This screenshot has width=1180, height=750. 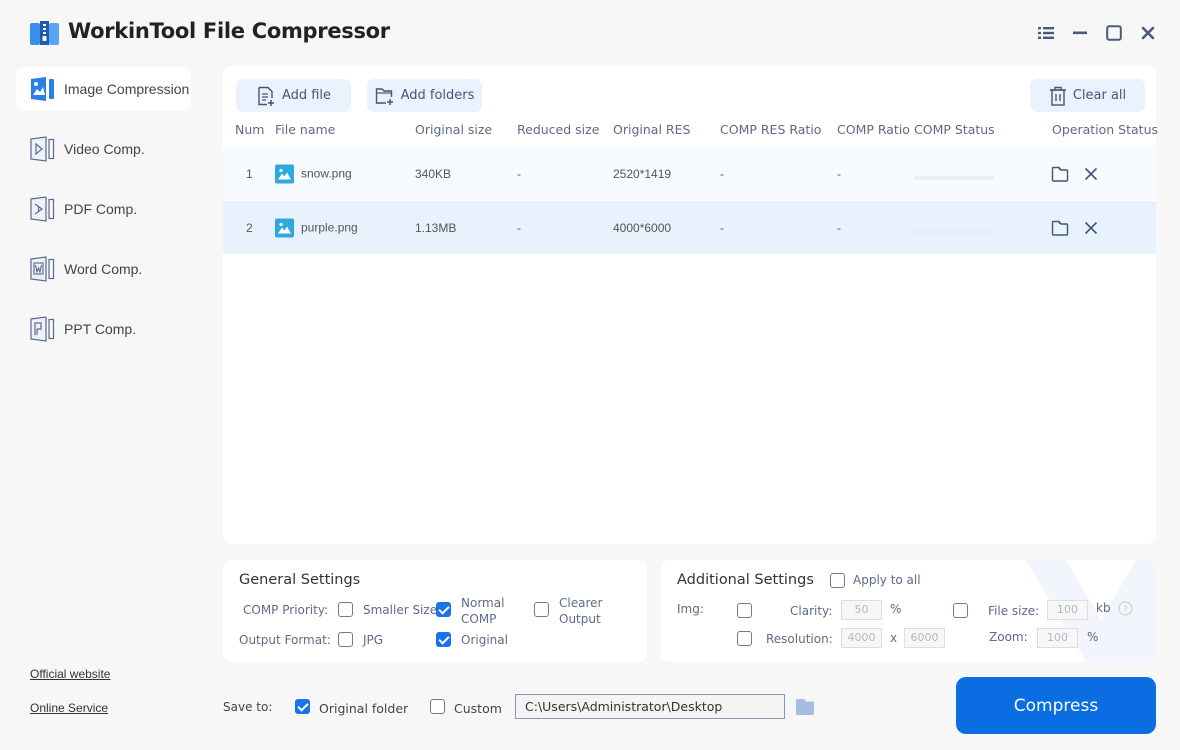 I want to click on file-name-cell: snow.png, so click(x=313, y=173).